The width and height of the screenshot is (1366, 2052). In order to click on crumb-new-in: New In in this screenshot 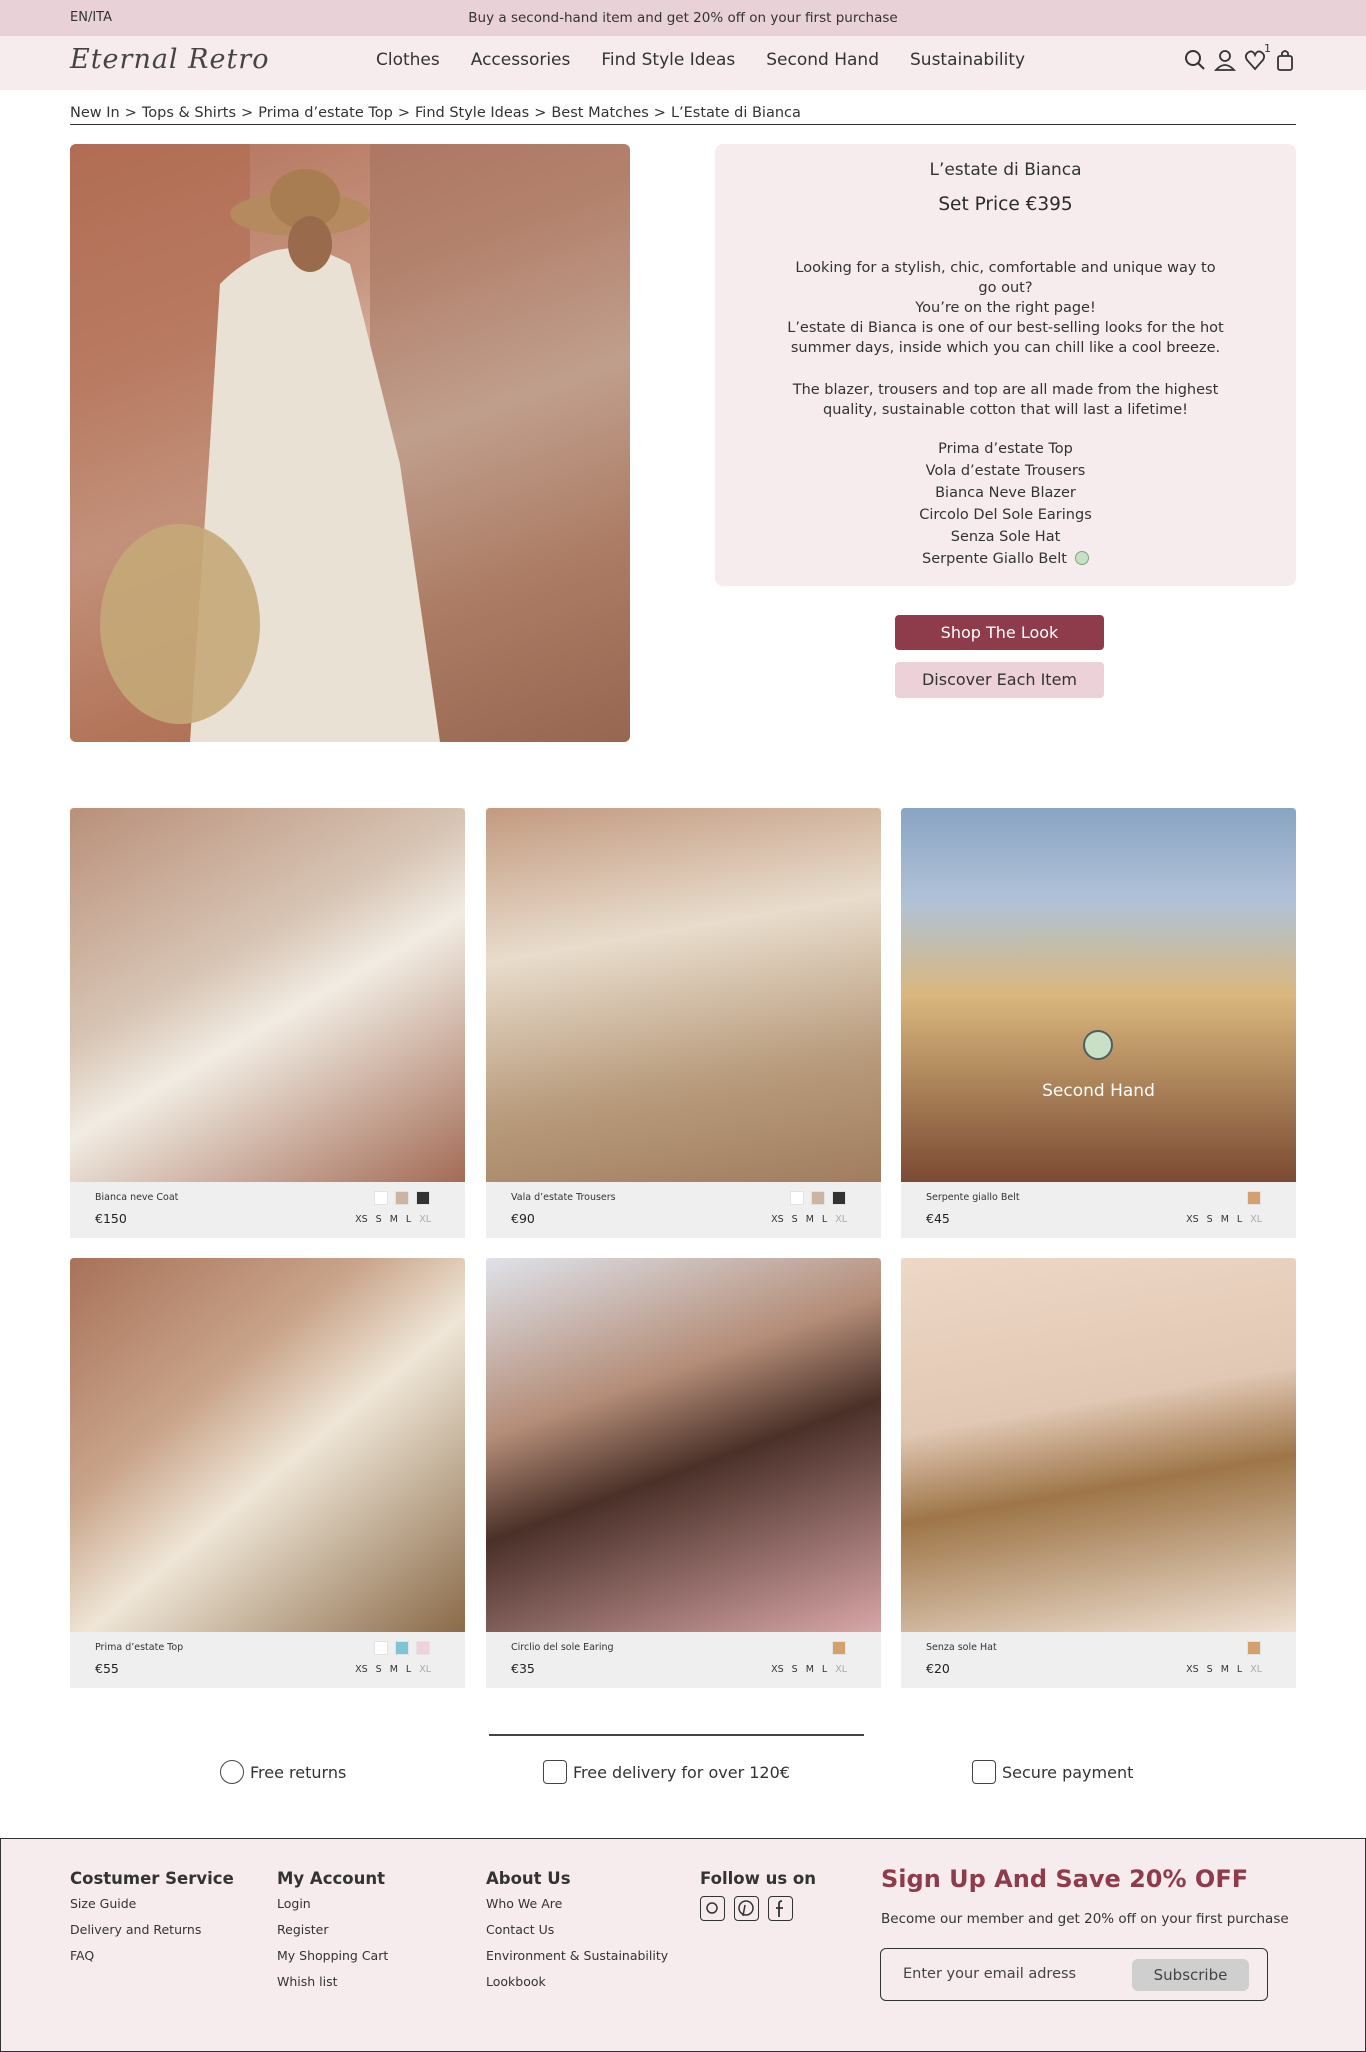, I will do `click(95, 113)`.